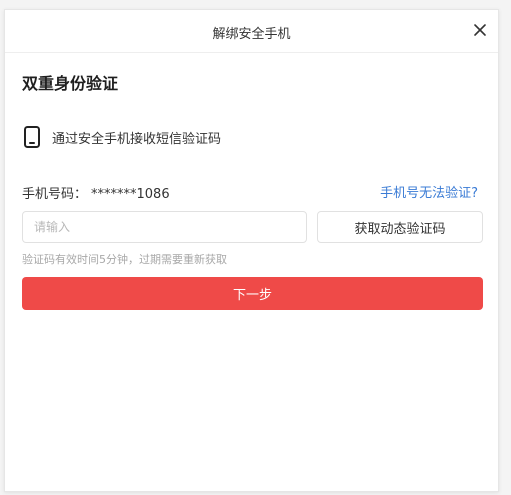 This screenshot has height=495, width=511. What do you see at coordinates (480, 30) in the screenshot?
I see `close-icon` at bounding box center [480, 30].